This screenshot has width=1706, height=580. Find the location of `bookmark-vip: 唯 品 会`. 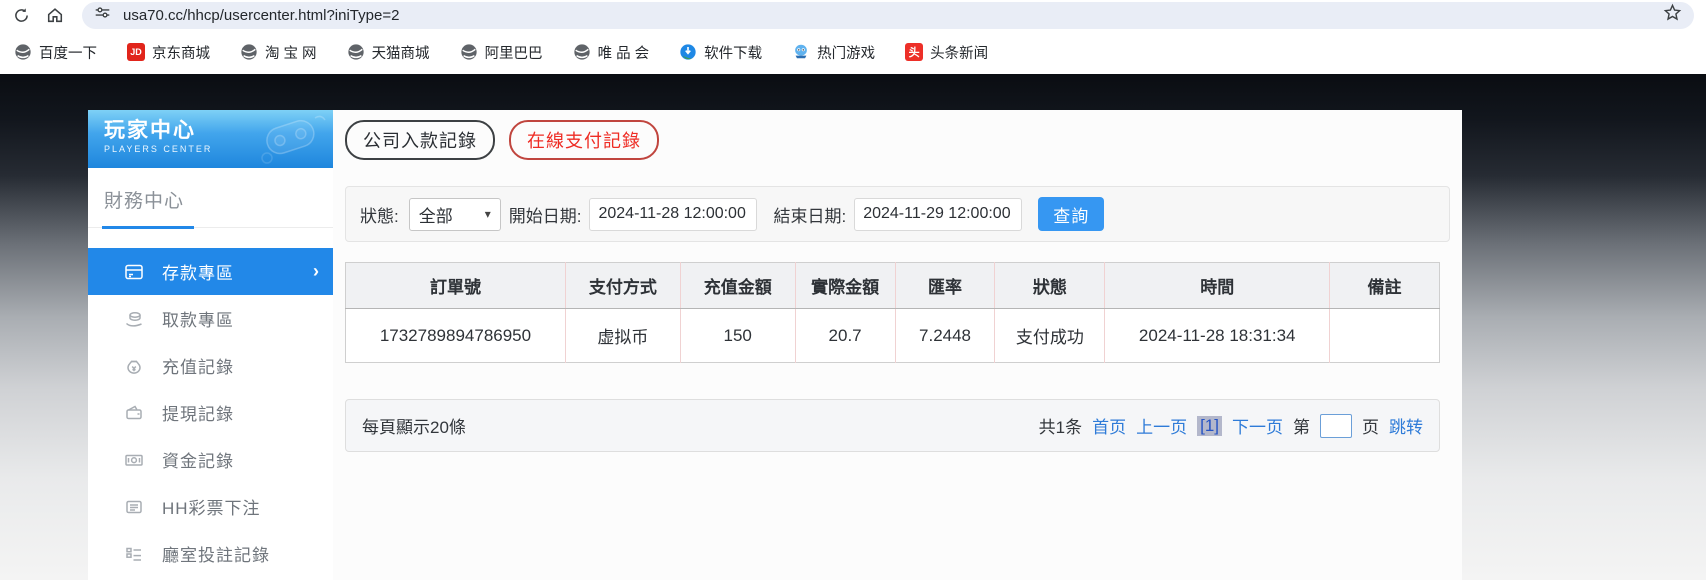

bookmark-vip: 唯 品 会 is located at coordinates (611, 52).